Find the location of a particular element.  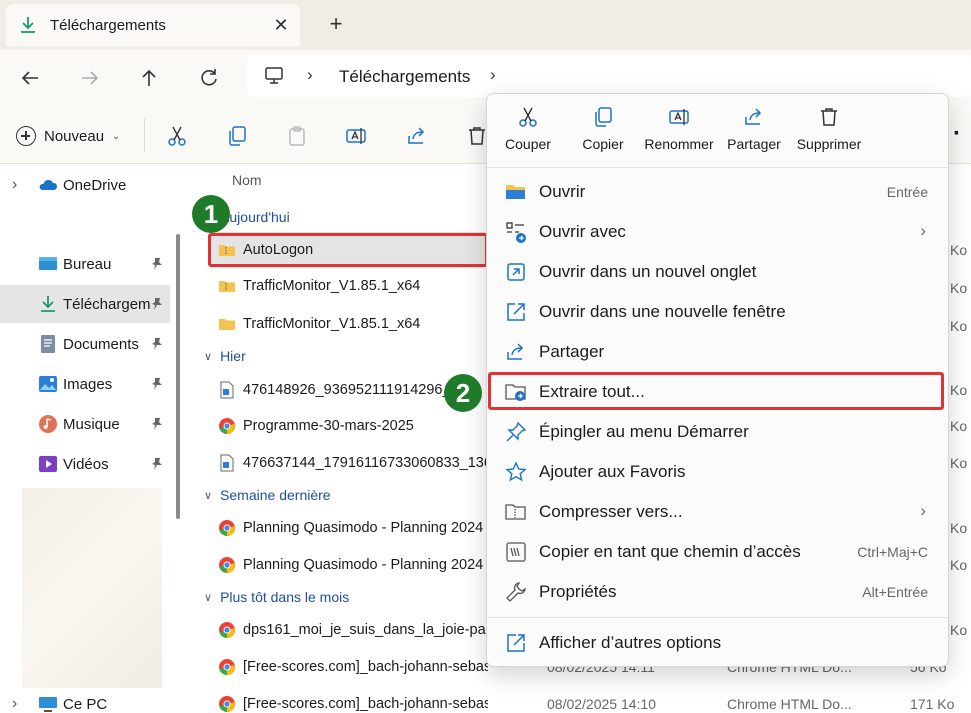

chevron-down-icon: ⌄ is located at coordinates (116, 136).